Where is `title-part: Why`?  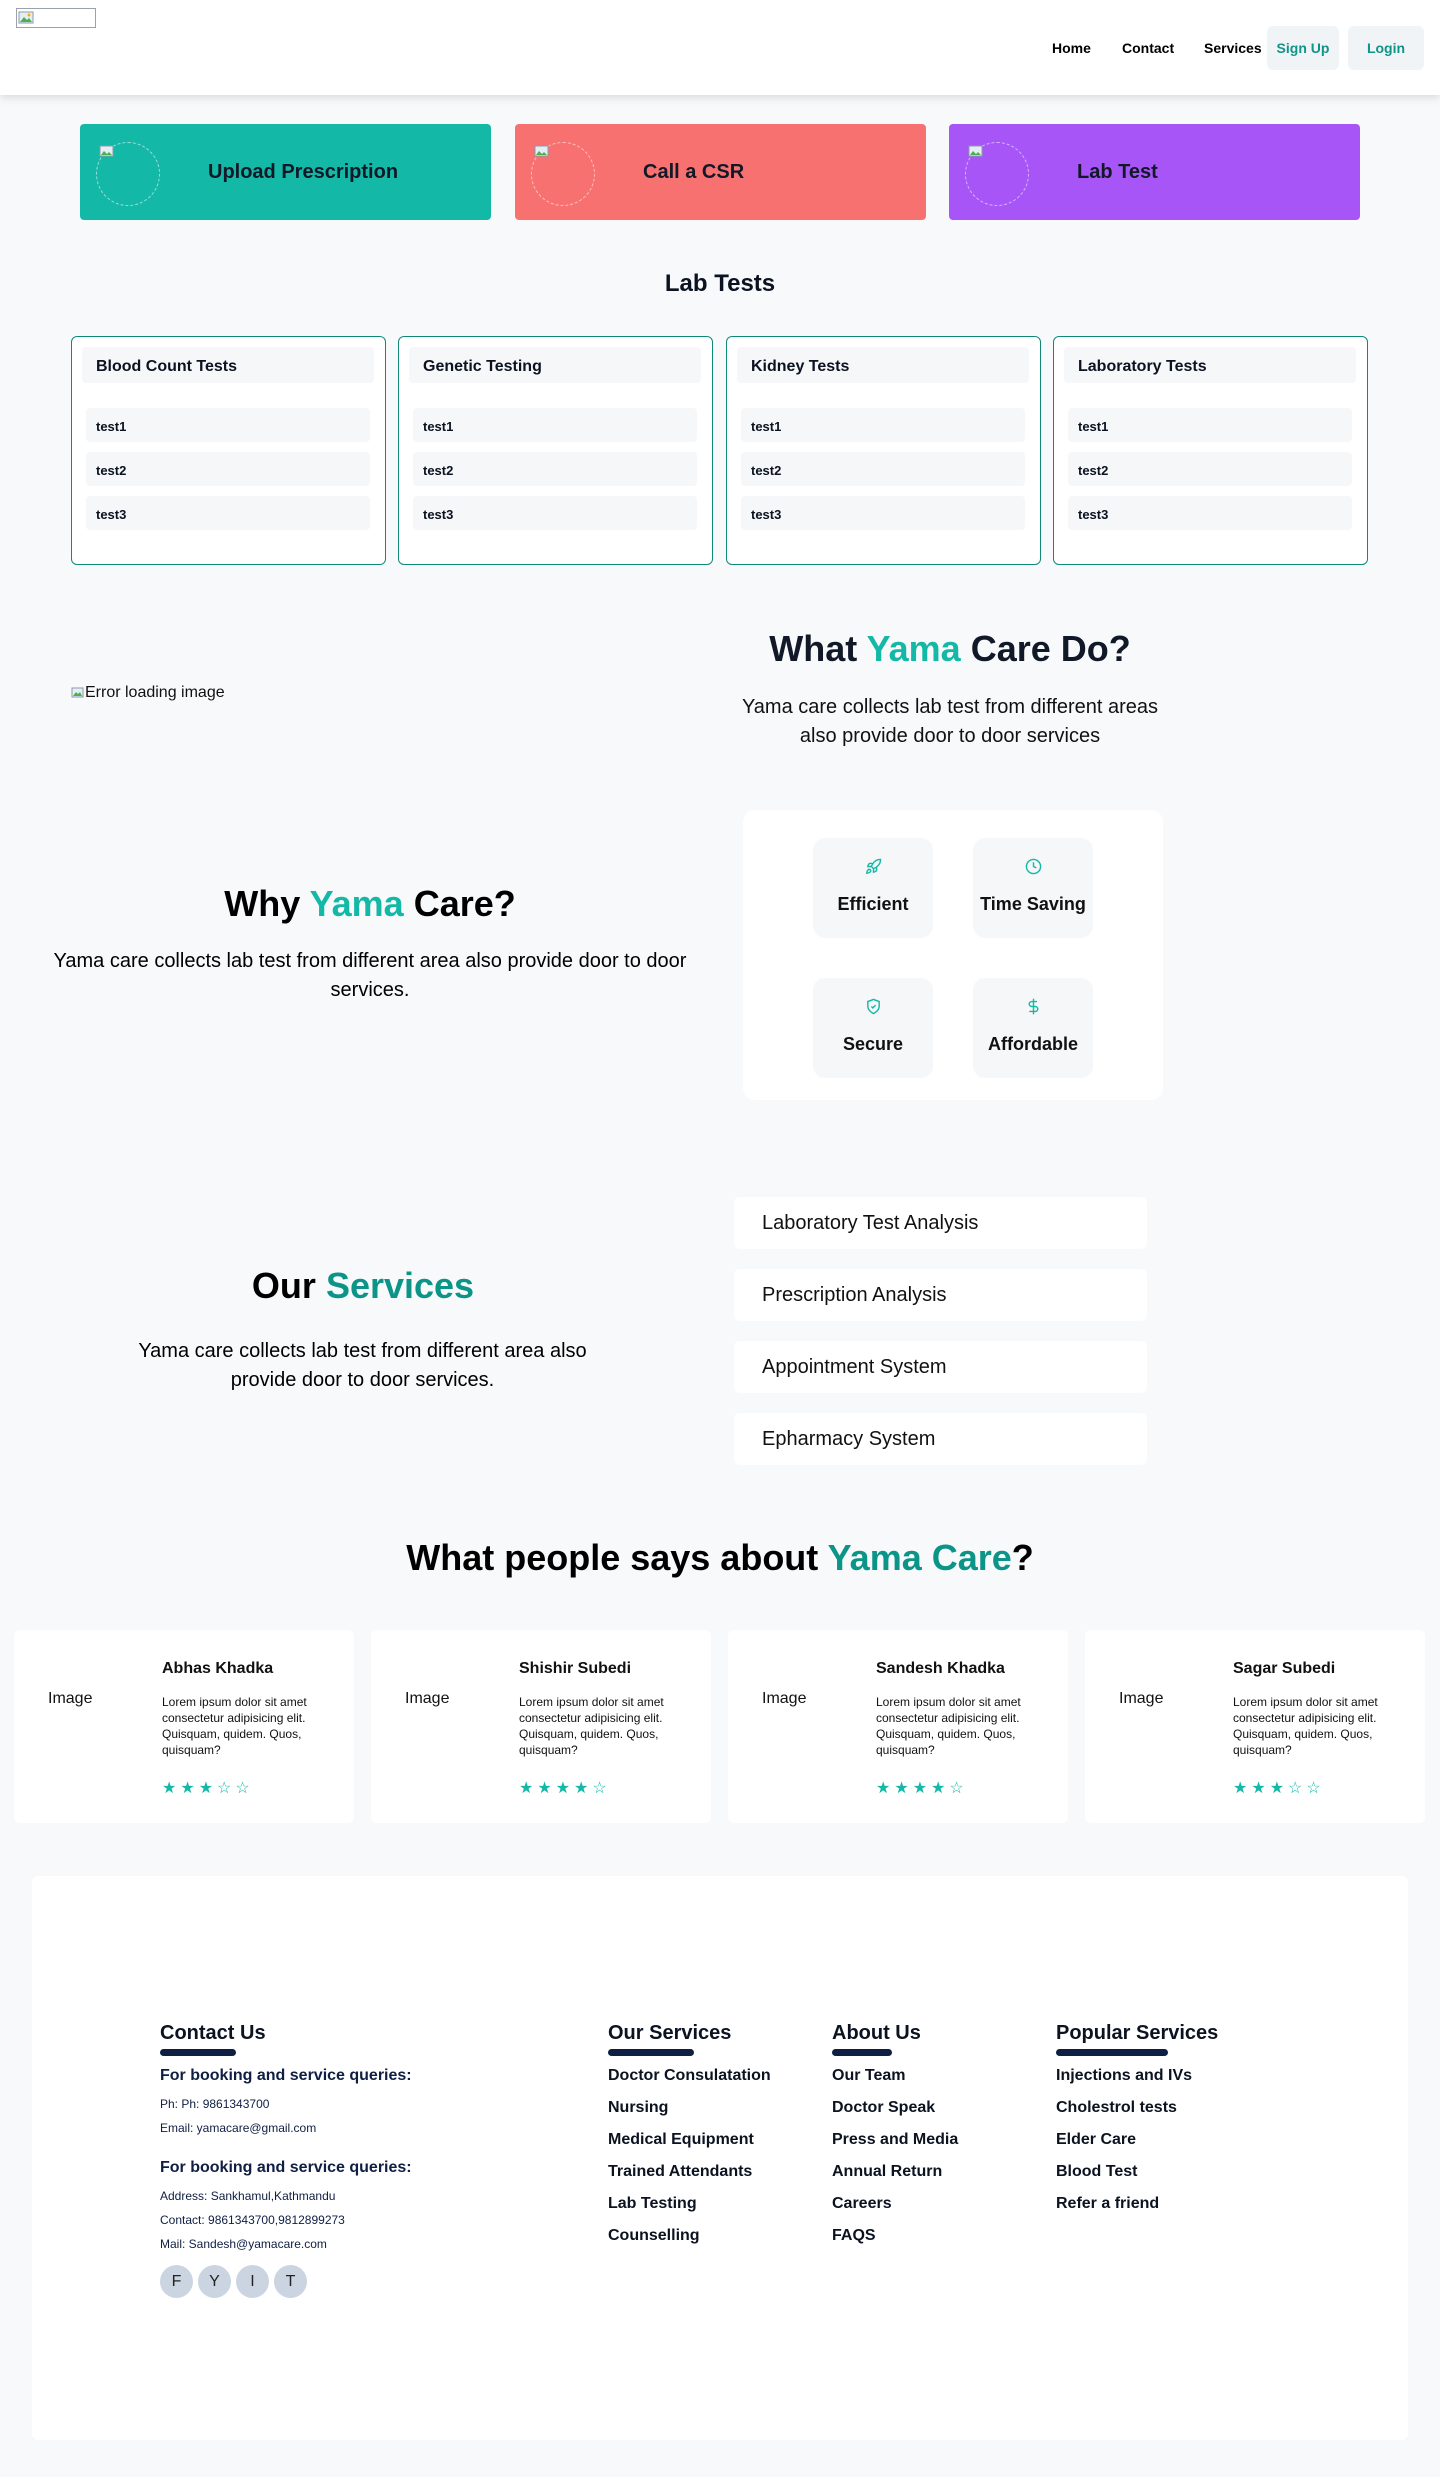 title-part: Why is located at coordinates (267, 903).